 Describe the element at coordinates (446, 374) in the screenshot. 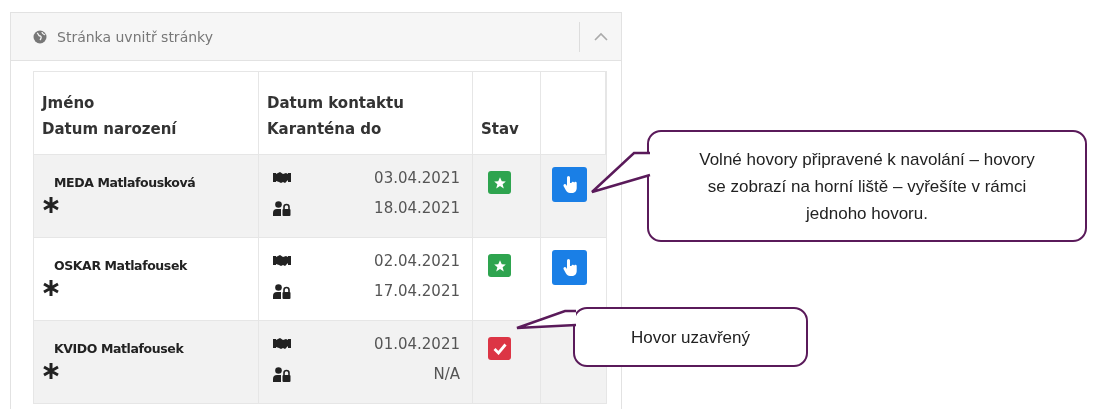

I see `quarantine-date: N/A` at that location.